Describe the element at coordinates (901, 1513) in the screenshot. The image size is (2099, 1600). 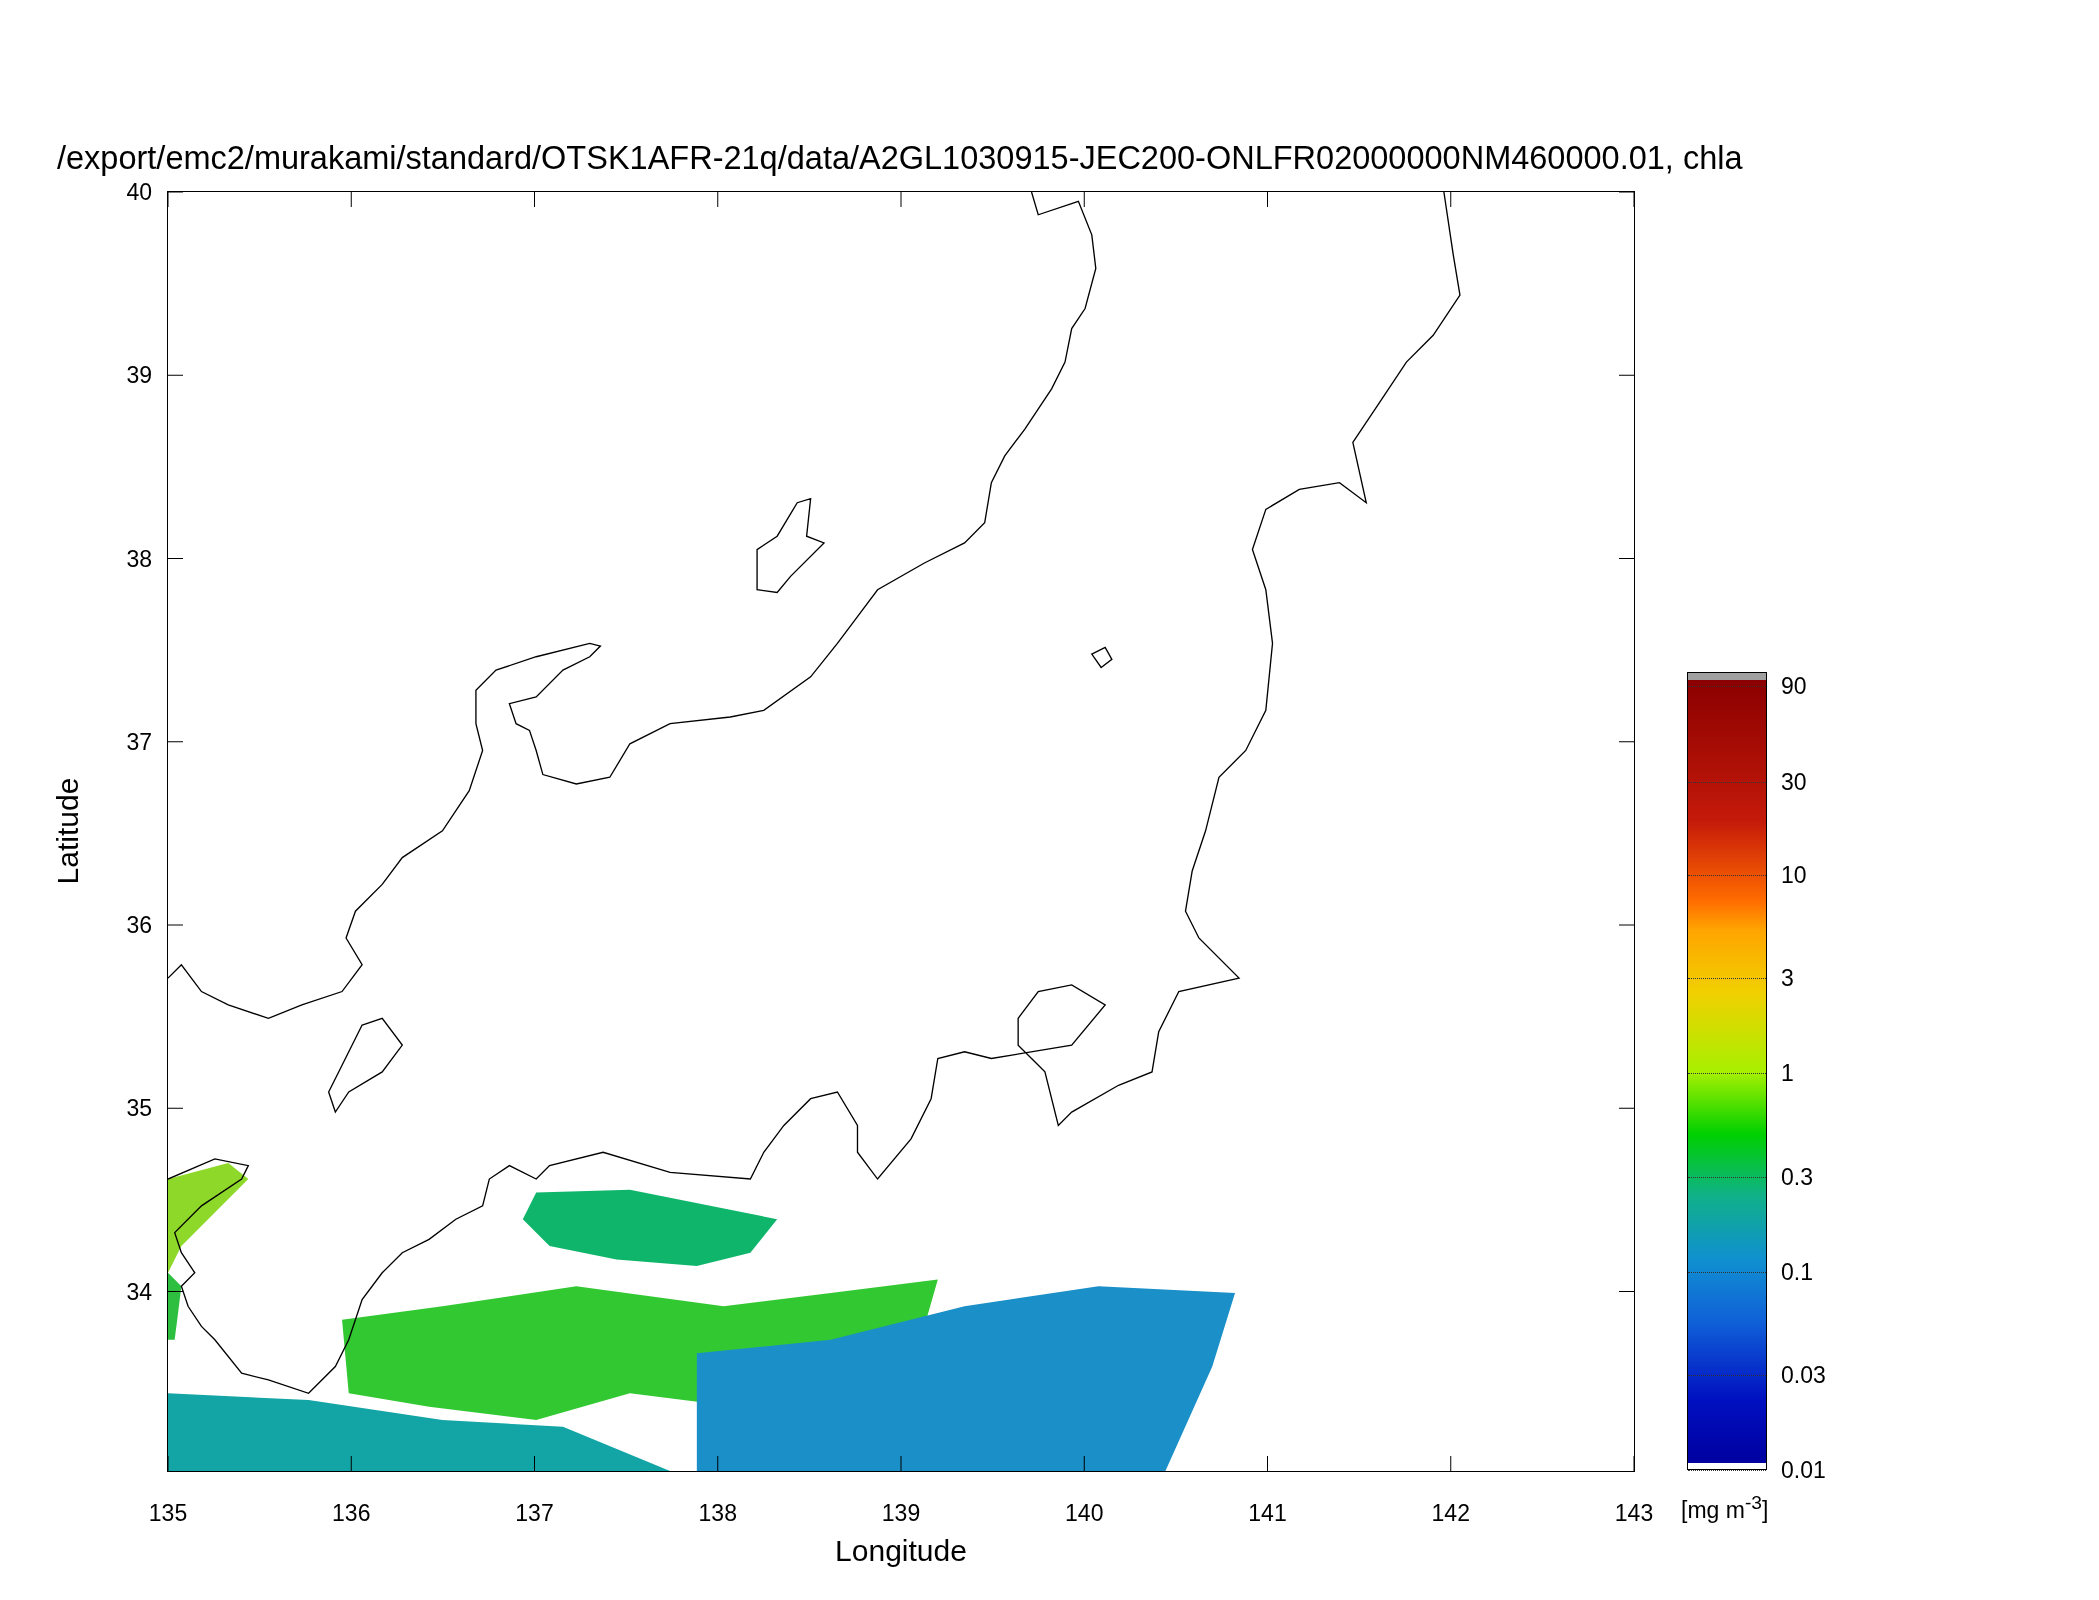
I see `x-tick-label: 139` at that location.